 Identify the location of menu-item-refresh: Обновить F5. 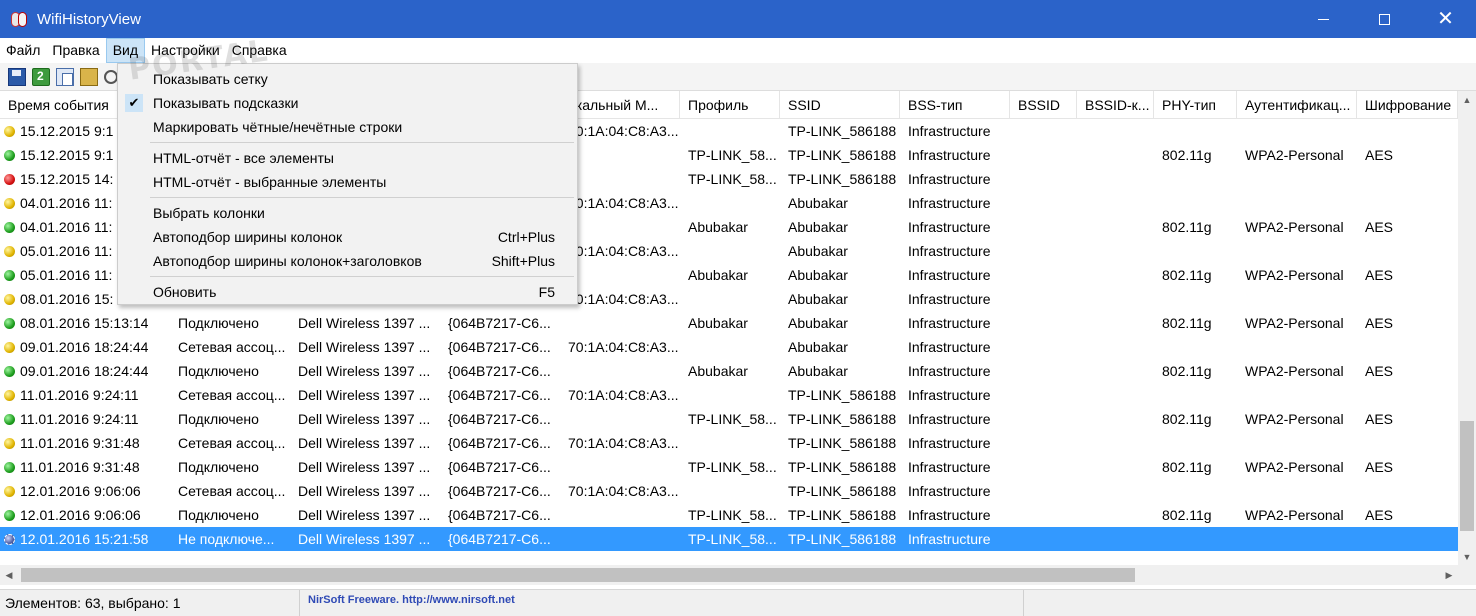
(347, 292).